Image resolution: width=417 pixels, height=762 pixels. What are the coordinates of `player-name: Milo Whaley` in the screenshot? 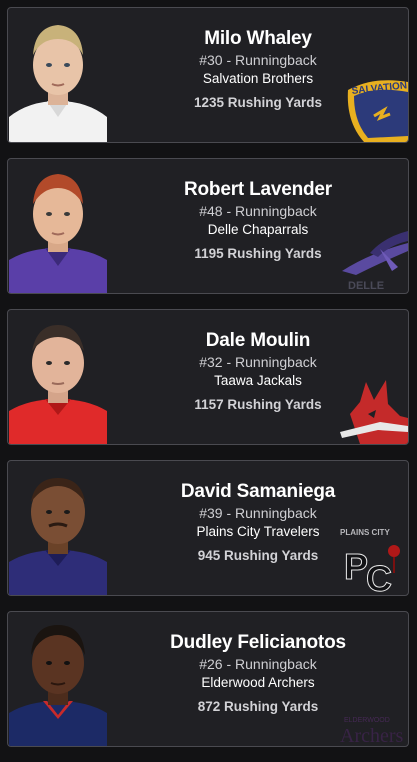 It's located at (258, 39).